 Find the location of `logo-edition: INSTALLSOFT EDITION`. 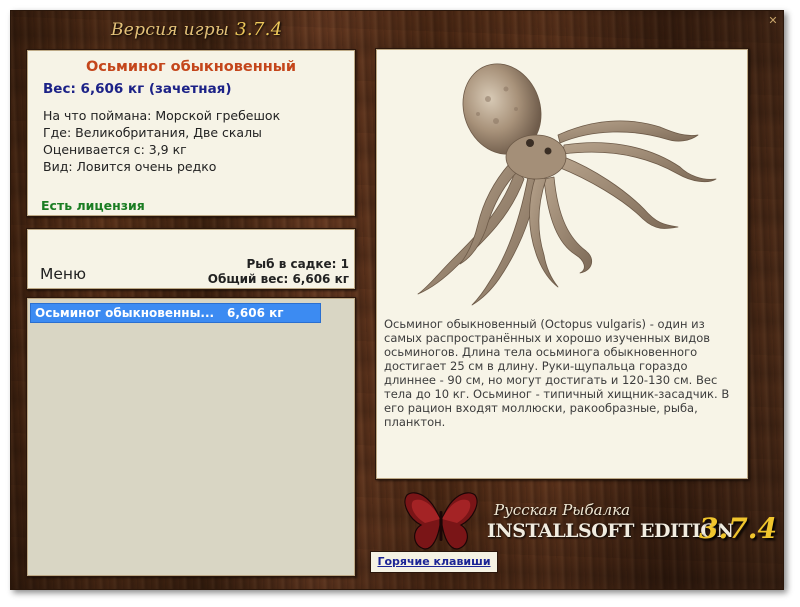

logo-edition: INSTALLSOFT EDITION is located at coordinates (610, 531).